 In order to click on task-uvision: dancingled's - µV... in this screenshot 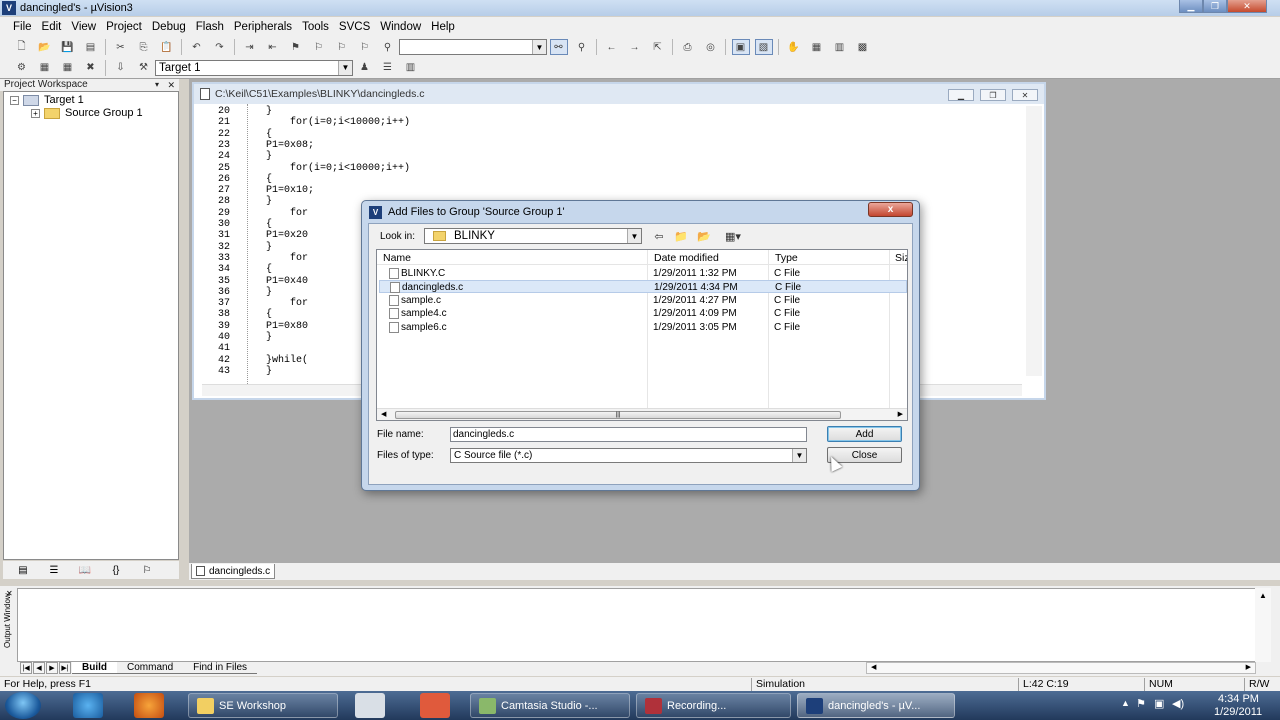, I will do `click(876, 705)`.